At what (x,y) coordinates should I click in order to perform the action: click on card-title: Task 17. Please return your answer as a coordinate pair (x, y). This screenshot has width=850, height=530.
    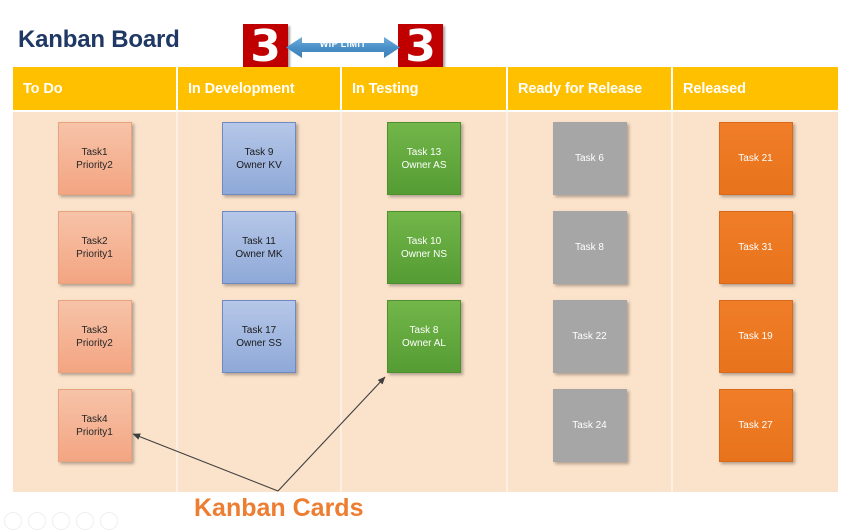
    Looking at the image, I should click on (259, 330).